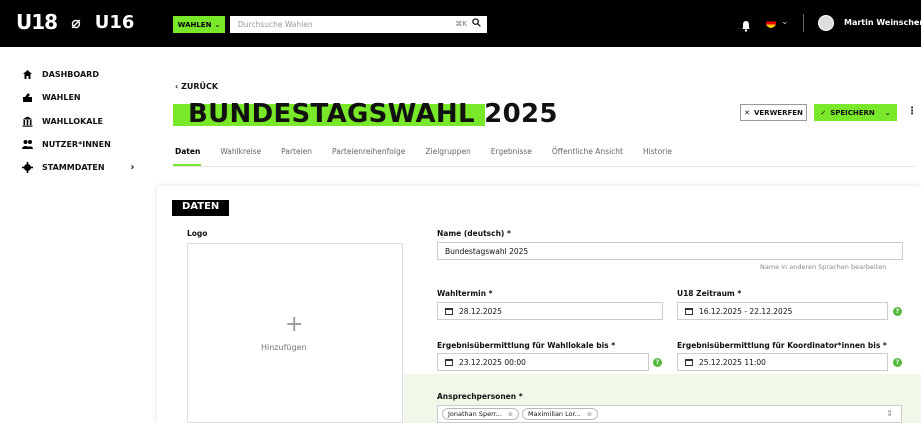  What do you see at coordinates (480, 311) in the screenshot?
I see `wahltermin-value: 28.12.2025` at bounding box center [480, 311].